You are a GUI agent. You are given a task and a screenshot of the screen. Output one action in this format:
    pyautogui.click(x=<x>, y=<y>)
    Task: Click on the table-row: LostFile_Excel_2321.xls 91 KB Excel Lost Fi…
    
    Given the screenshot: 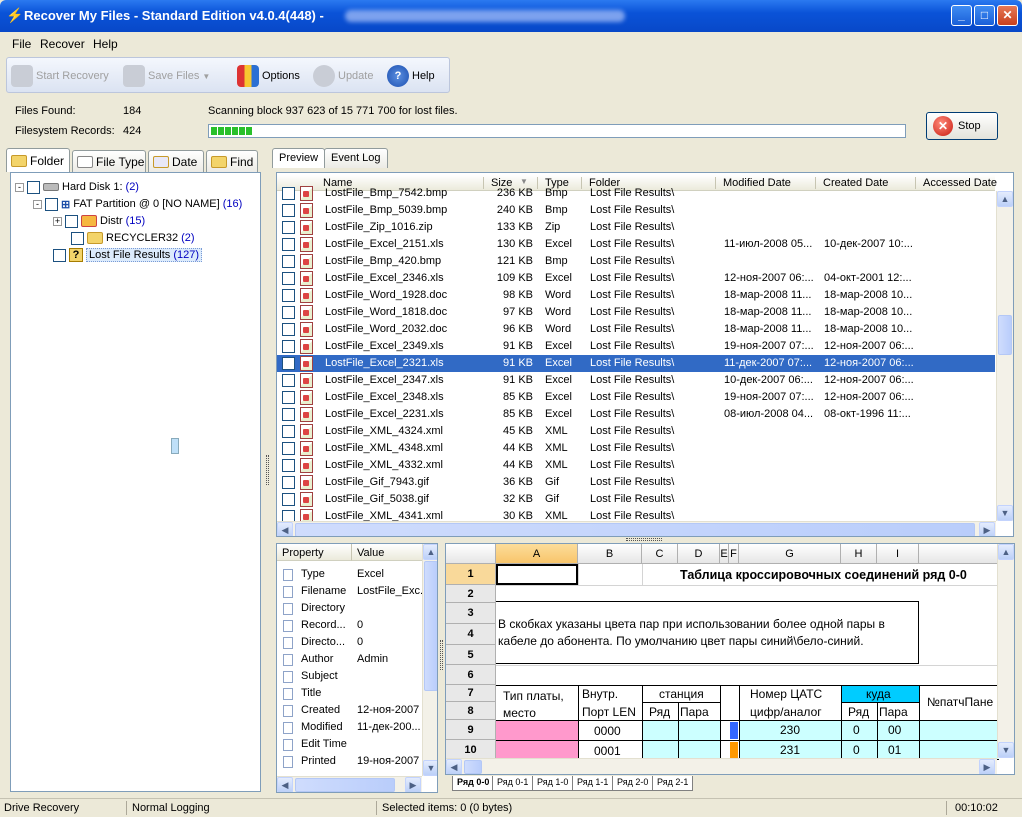 What is the action you would take?
    pyautogui.click(x=636, y=363)
    